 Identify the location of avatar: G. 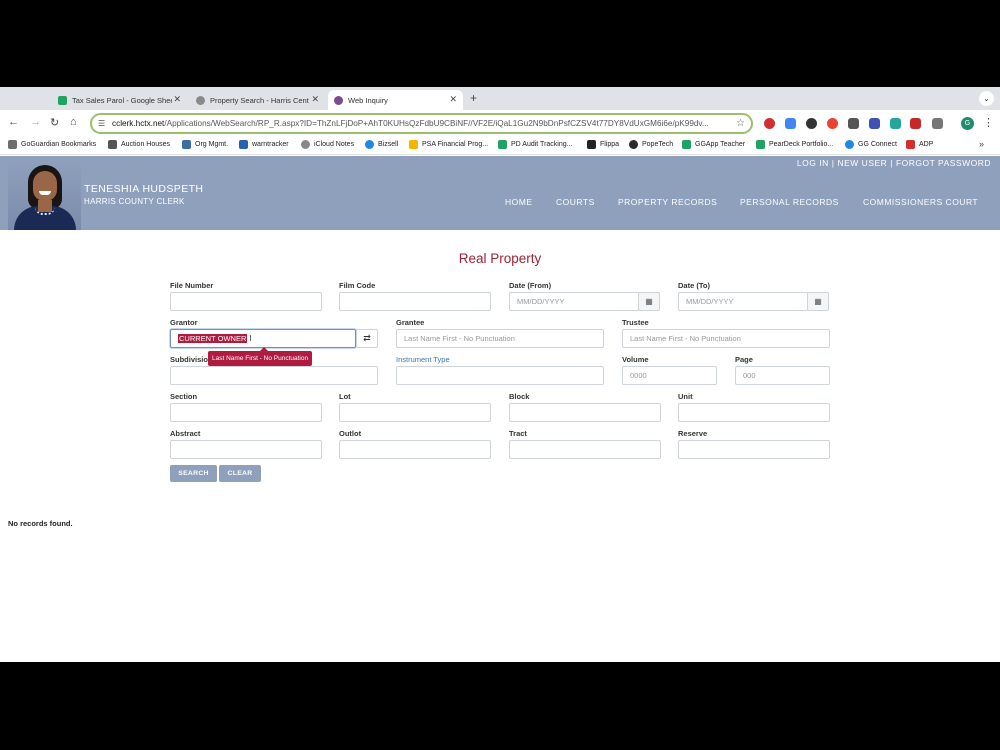
(967, 123).